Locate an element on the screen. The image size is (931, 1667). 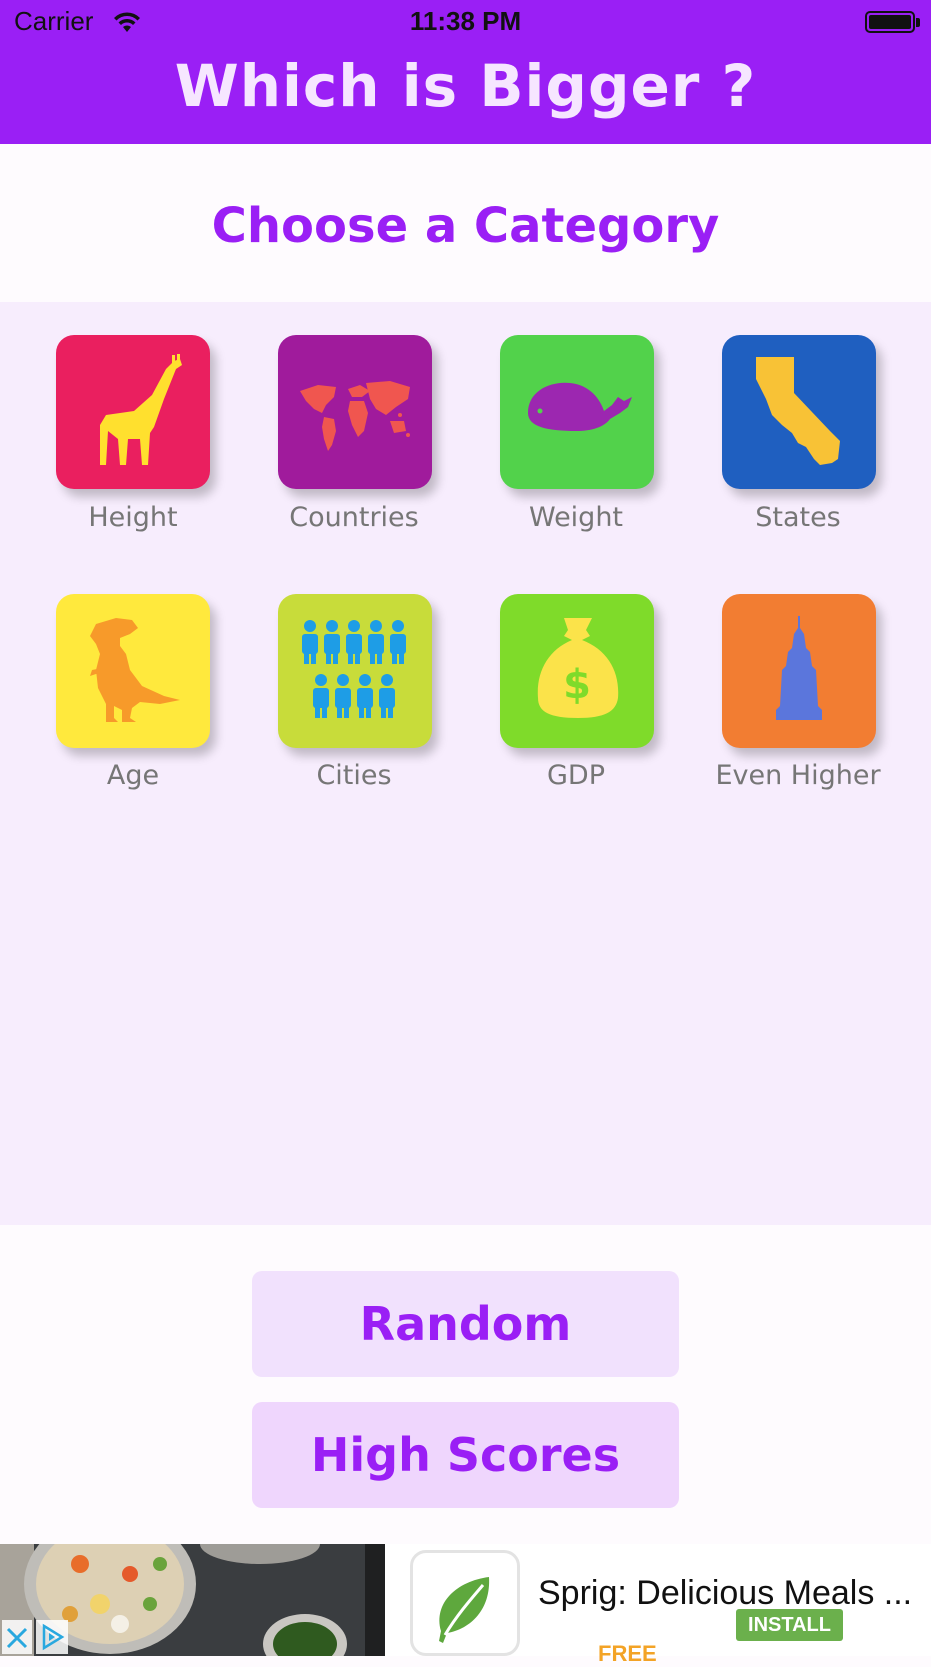
category-tile-age is located at coordinates (133, 671).